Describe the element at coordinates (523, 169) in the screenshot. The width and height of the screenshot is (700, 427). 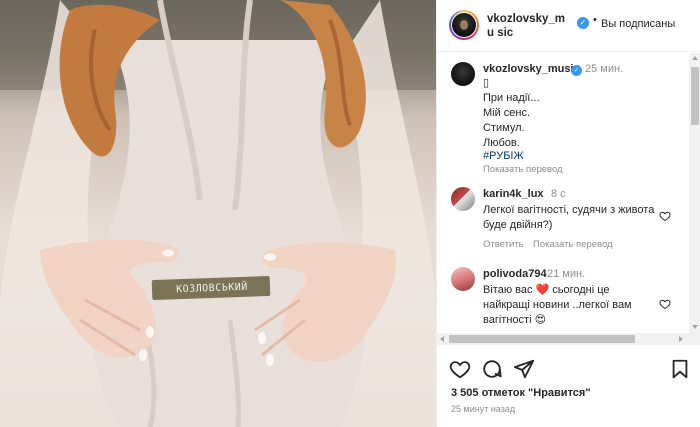
I see `caption-translate-link: Показать перевод` at that location.